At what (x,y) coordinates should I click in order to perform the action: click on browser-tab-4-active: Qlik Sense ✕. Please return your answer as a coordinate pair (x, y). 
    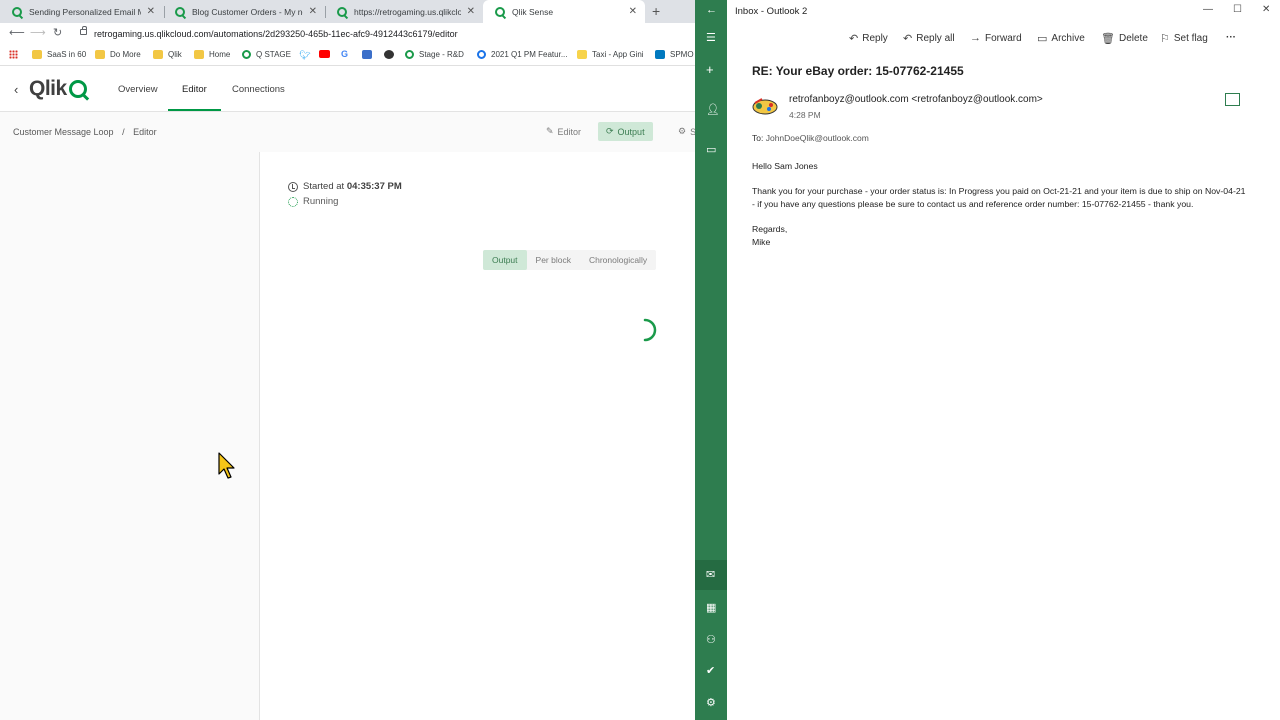
    Looking at the image, I should click on (564, 11).